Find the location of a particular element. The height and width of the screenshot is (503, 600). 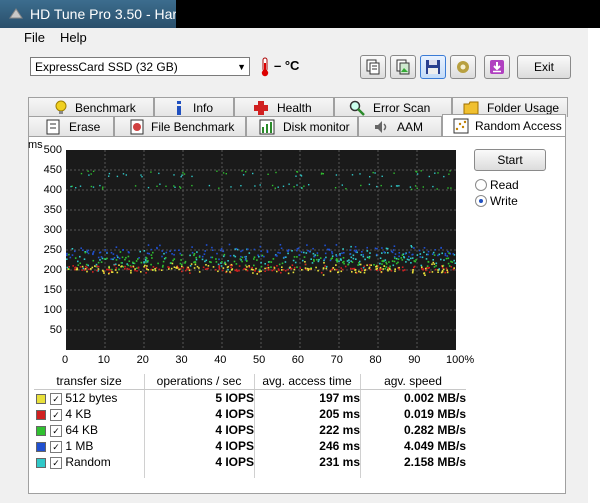

y-tick-label: 400 is located at coordinates (52, 190).